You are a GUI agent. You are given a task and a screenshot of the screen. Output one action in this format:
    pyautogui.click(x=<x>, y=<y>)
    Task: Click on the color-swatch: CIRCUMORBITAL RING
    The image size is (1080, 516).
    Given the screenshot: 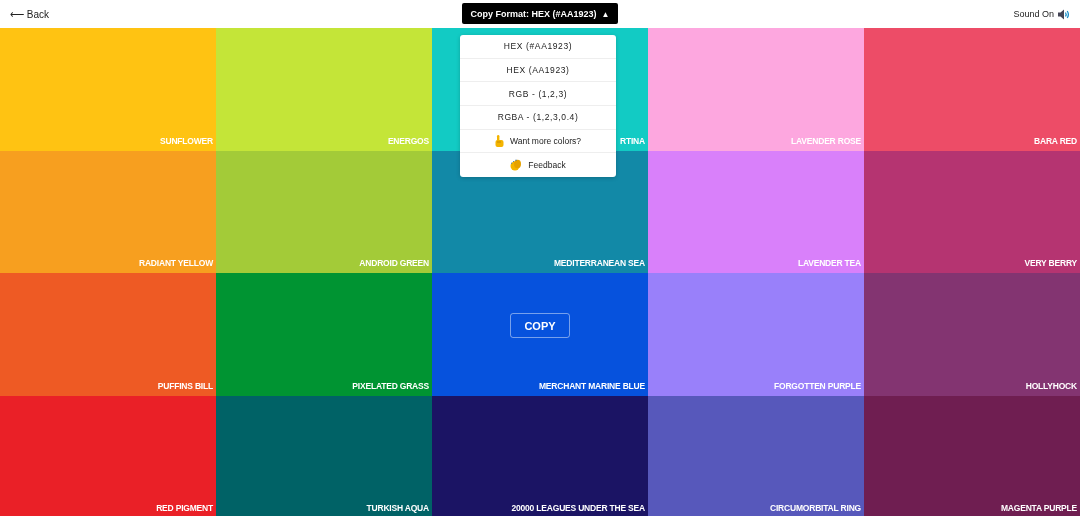 What is the action you would take?
    pyautogui.click(x=756, y=455)
    